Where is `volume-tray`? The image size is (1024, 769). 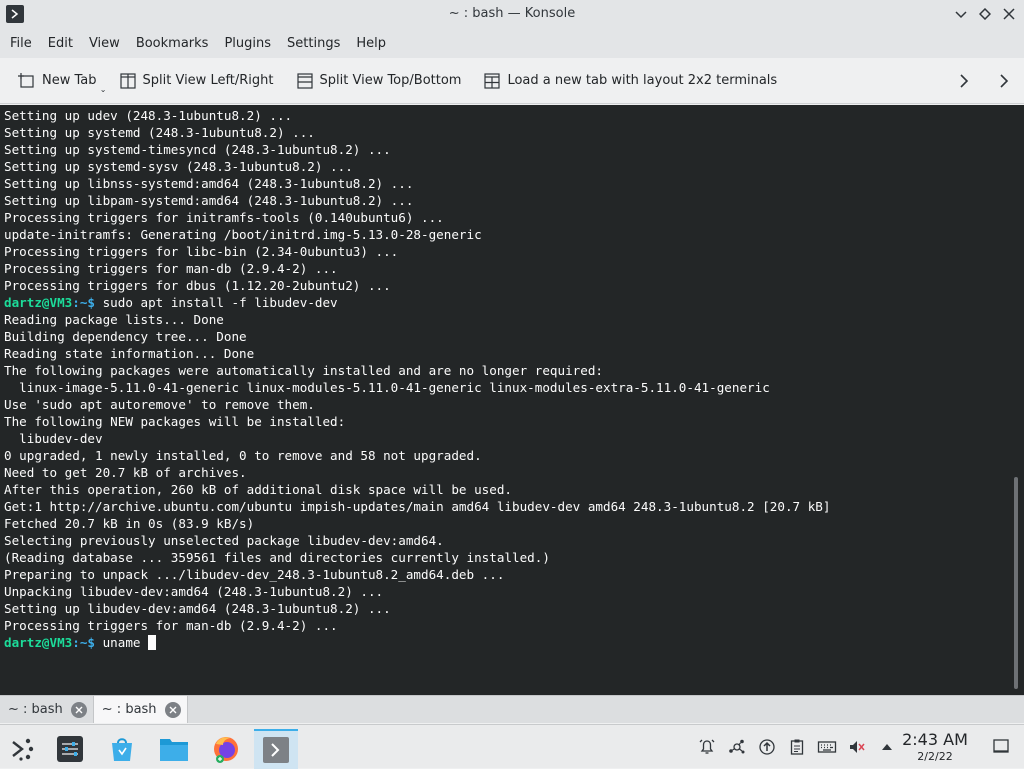 volume-tray is located at coordinates (857, 747).